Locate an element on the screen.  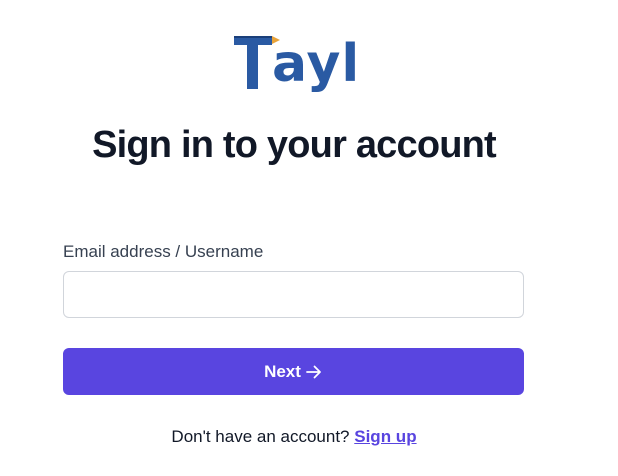
signup-row: Don't have an account? Sign up is located at coordinates (294, 437).